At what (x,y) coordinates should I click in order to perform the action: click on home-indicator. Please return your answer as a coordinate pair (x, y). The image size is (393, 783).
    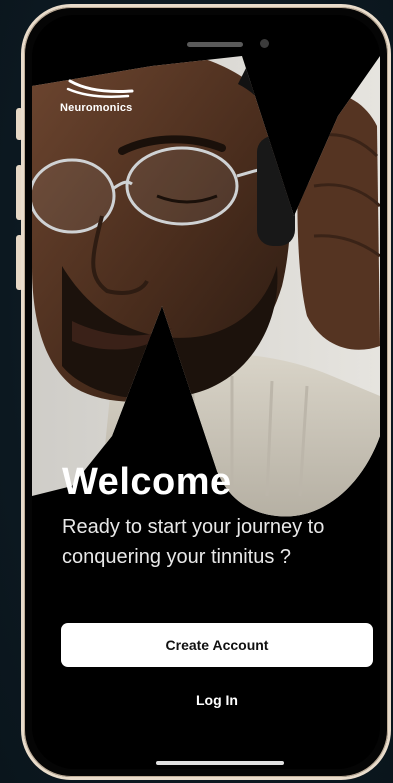
    Looking at the image, I should click on (220, 763).